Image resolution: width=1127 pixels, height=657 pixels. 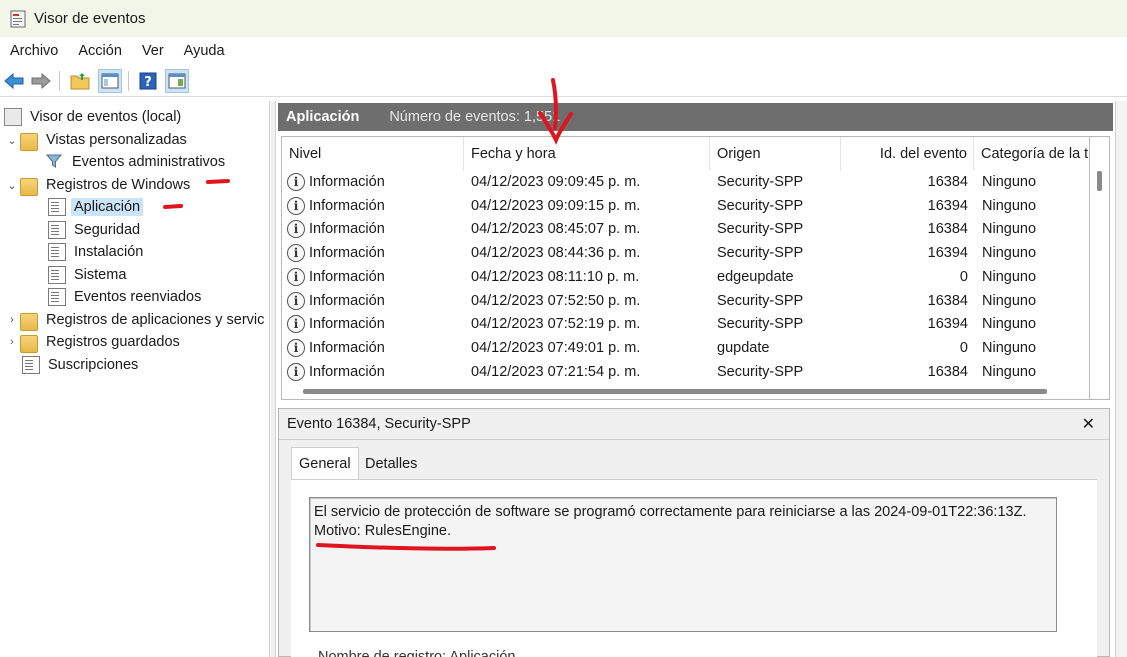 I want to click on message-line-2: Motivo: RulesEngine., so click(x=383, y=531).